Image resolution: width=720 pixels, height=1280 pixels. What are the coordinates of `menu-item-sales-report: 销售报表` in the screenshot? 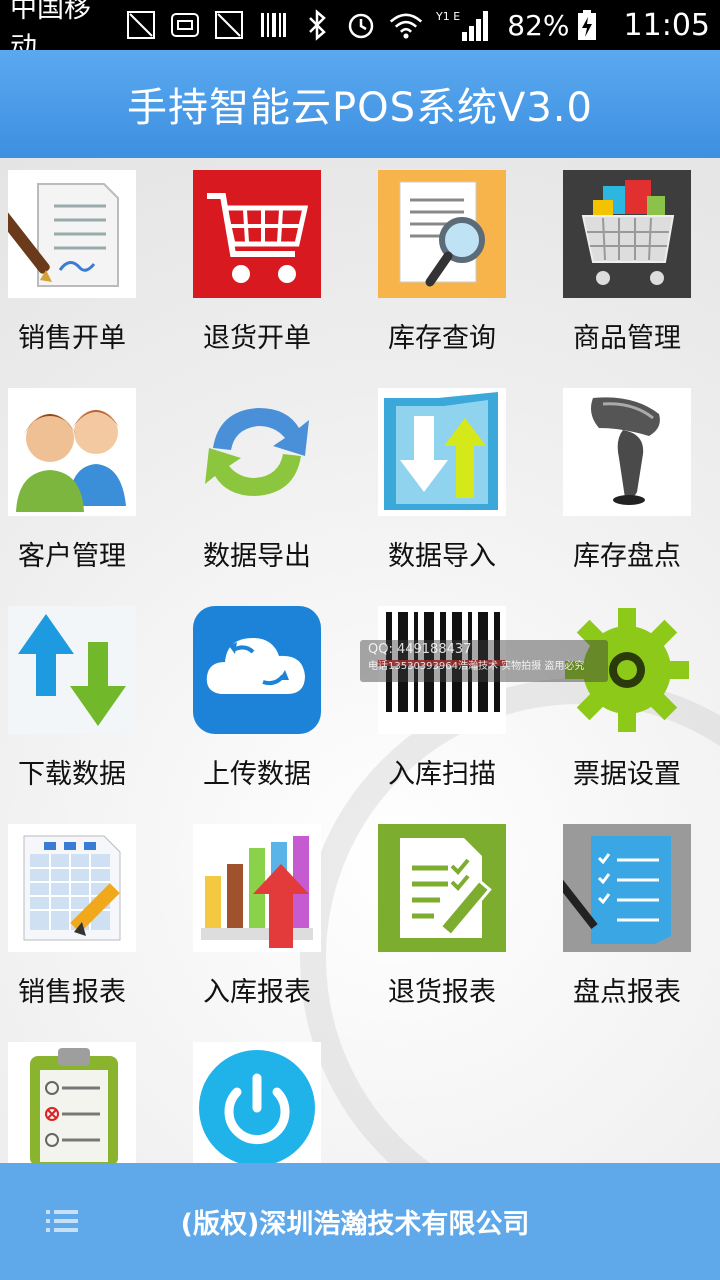 It's located at (92, 933).